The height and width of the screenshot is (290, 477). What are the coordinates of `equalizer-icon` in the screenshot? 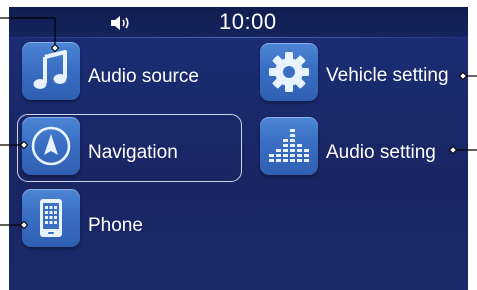 It's located at (289, 145).